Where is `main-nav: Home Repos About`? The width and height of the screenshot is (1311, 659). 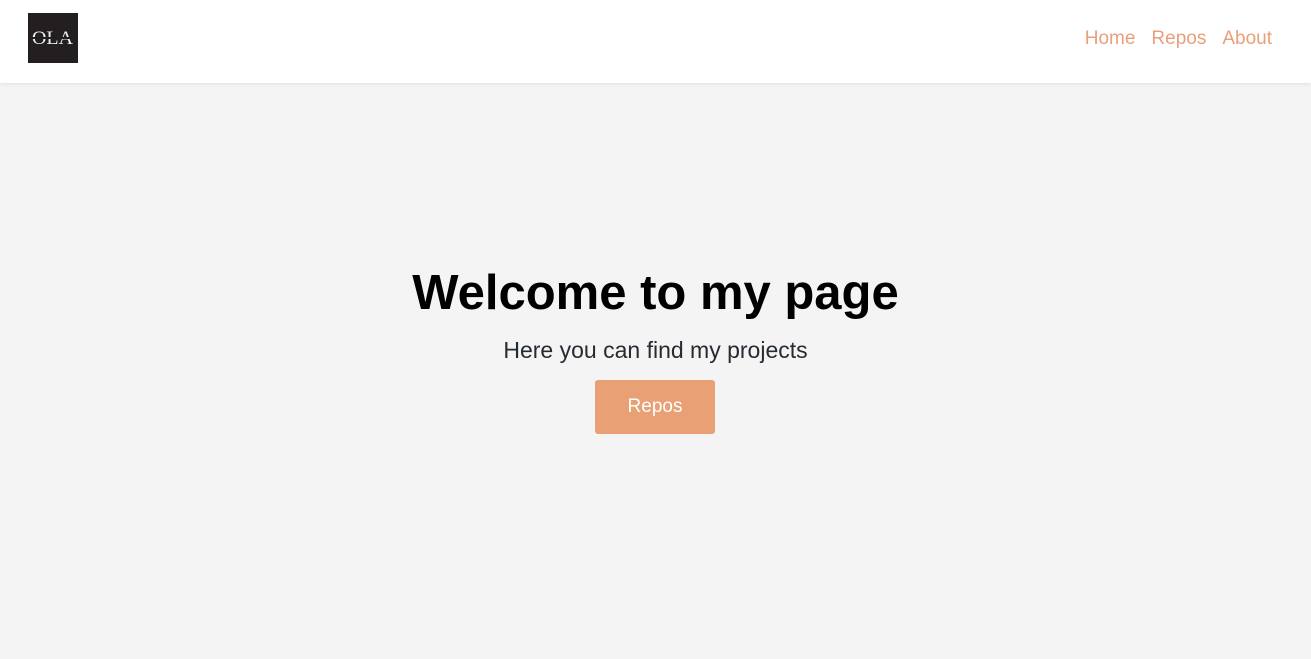
main-nav: Home Repos About is located at coordinates (1178, 39).